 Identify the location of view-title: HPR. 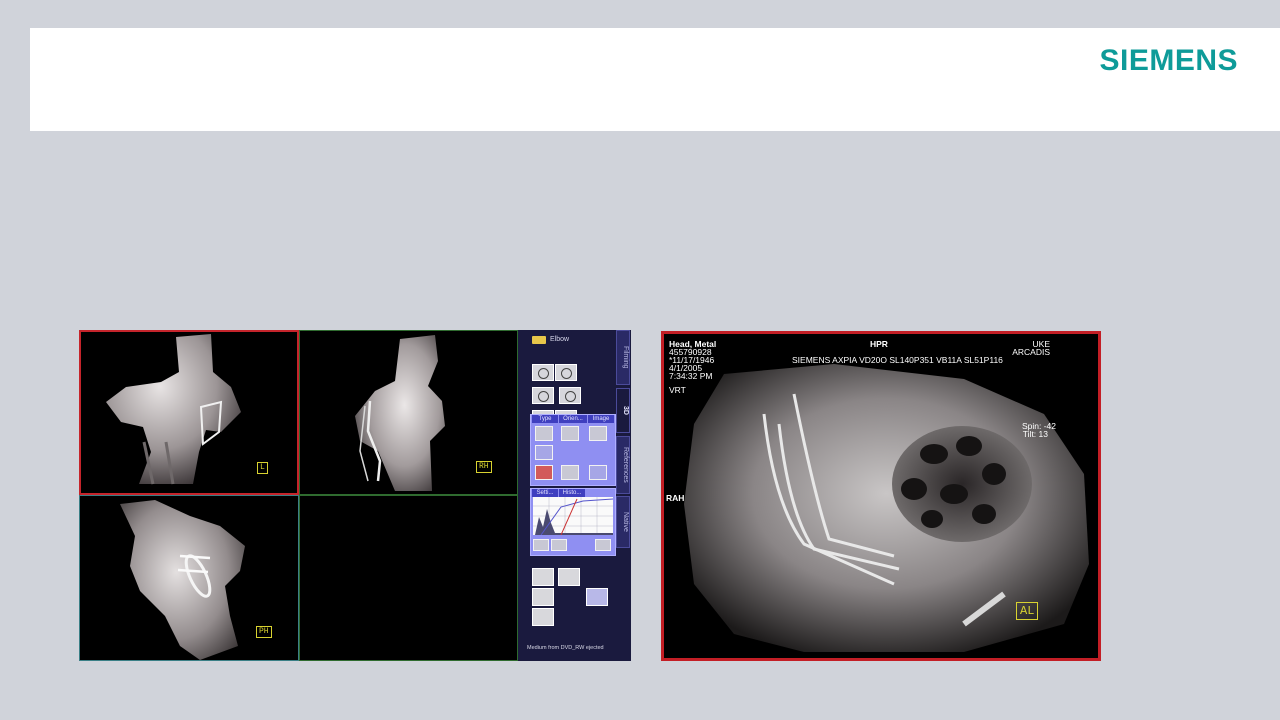
(879, 344).